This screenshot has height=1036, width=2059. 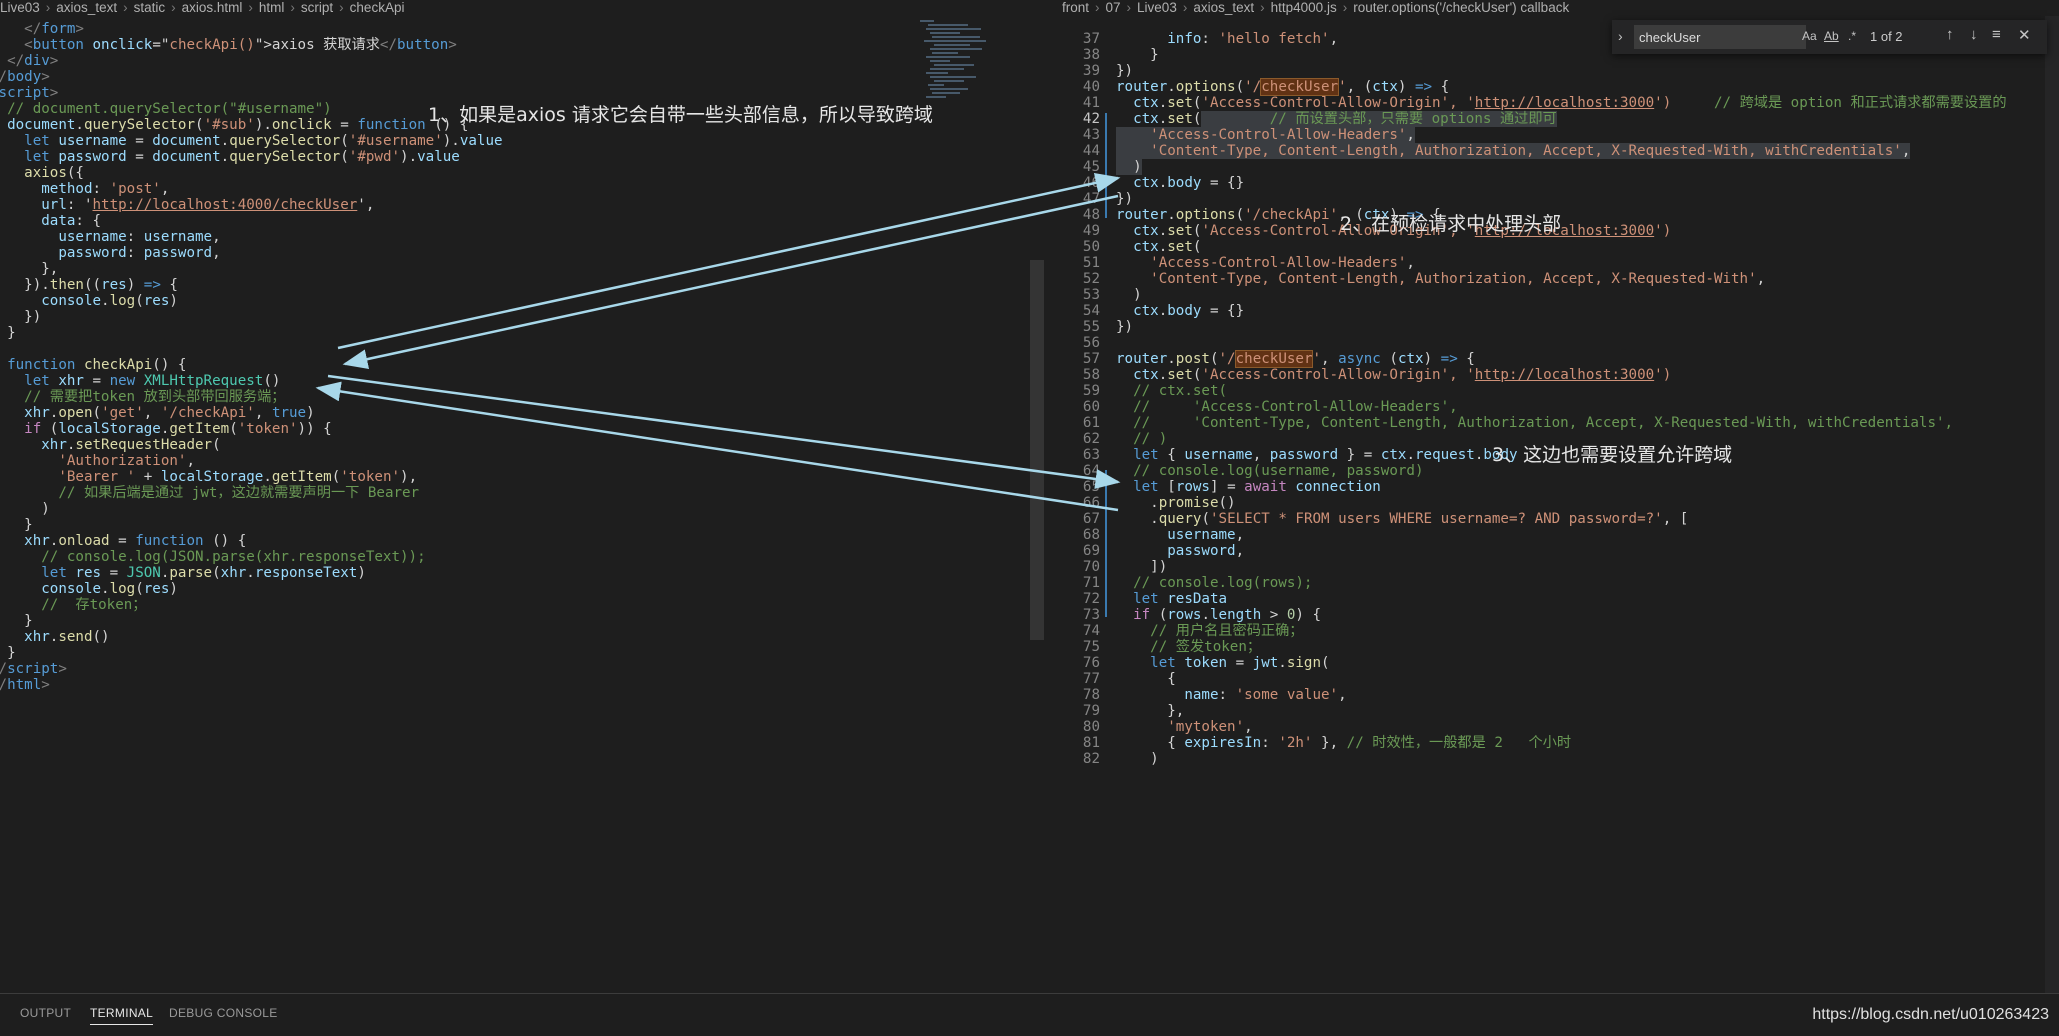 I want to click on find-widget: › Aa Ab .* 1 of 2 ↑ ↓ ≡ ✕, so click(x=1829, y=37).